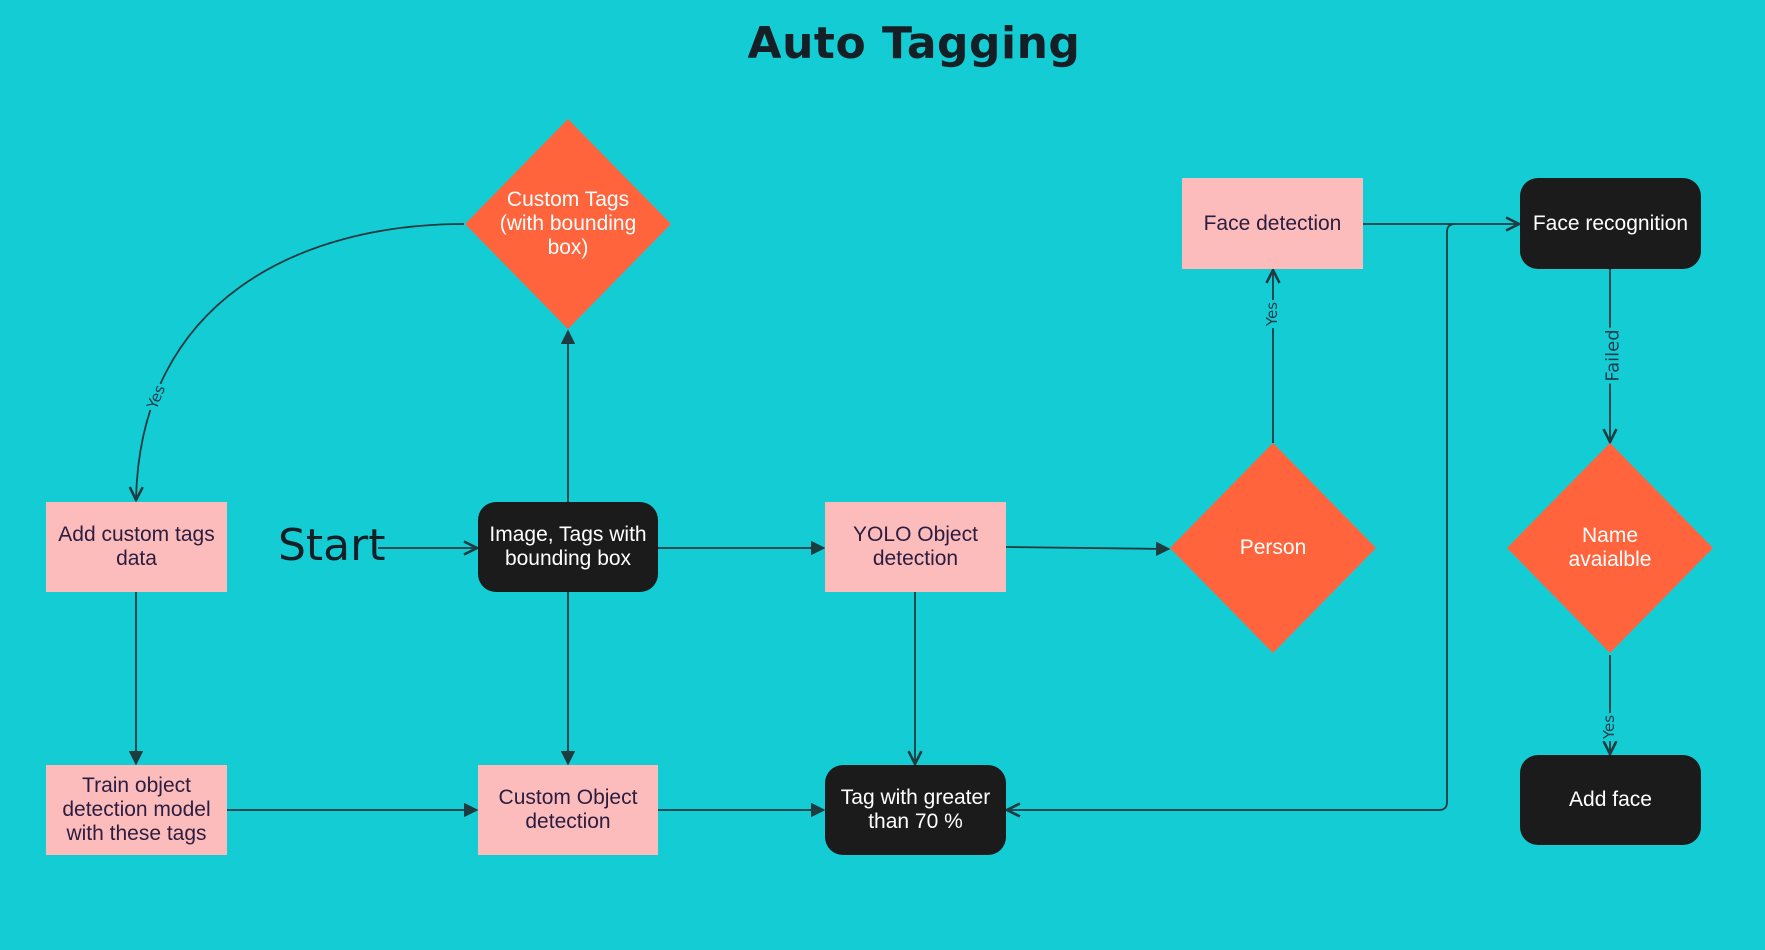 Image resolution: width=1765 pixels, height=950 pixels. Describe the element at coordinates (1088, 549) in the screenshot. I see `edge-yolo-person` at that location.